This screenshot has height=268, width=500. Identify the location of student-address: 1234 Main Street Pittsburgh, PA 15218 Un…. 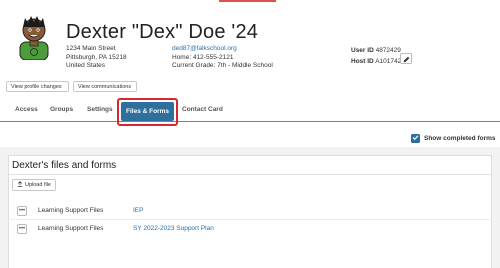
(96, 58).